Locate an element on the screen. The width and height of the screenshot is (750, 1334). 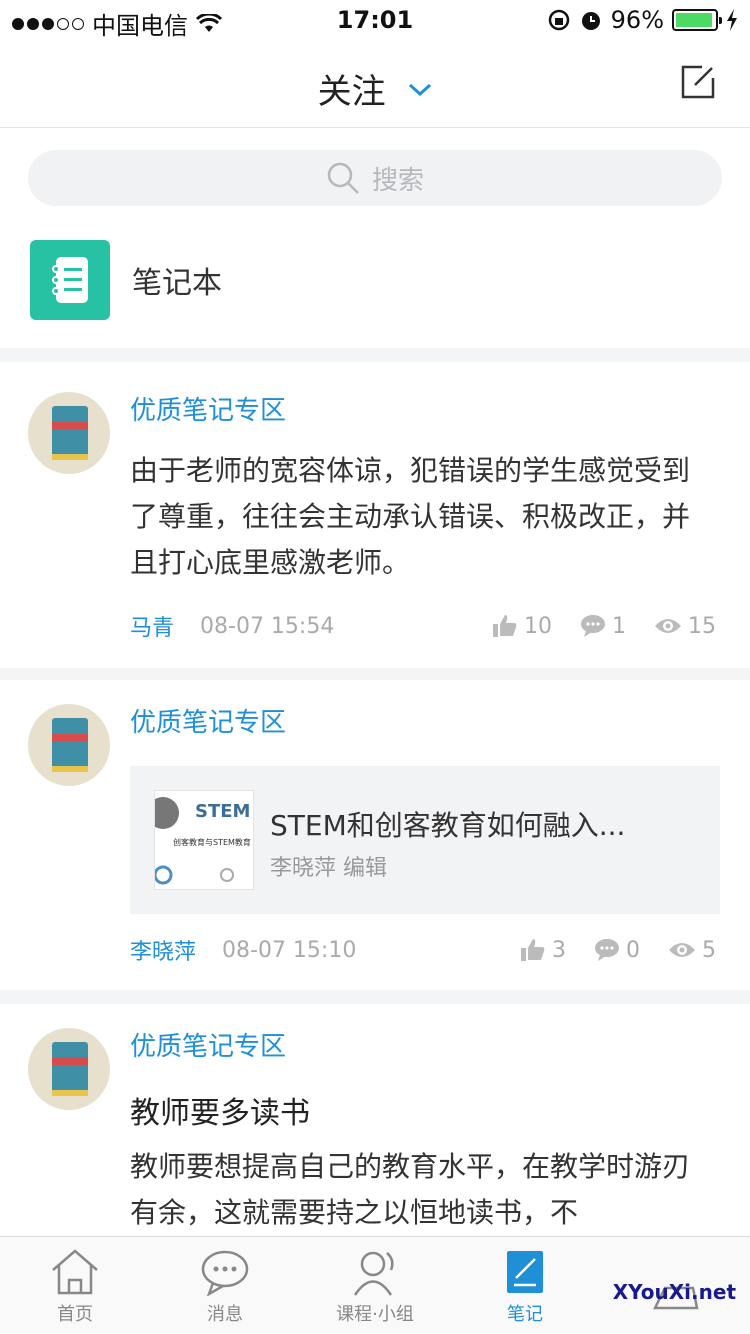
like-button: 10 is located at coordinates (522, 626).